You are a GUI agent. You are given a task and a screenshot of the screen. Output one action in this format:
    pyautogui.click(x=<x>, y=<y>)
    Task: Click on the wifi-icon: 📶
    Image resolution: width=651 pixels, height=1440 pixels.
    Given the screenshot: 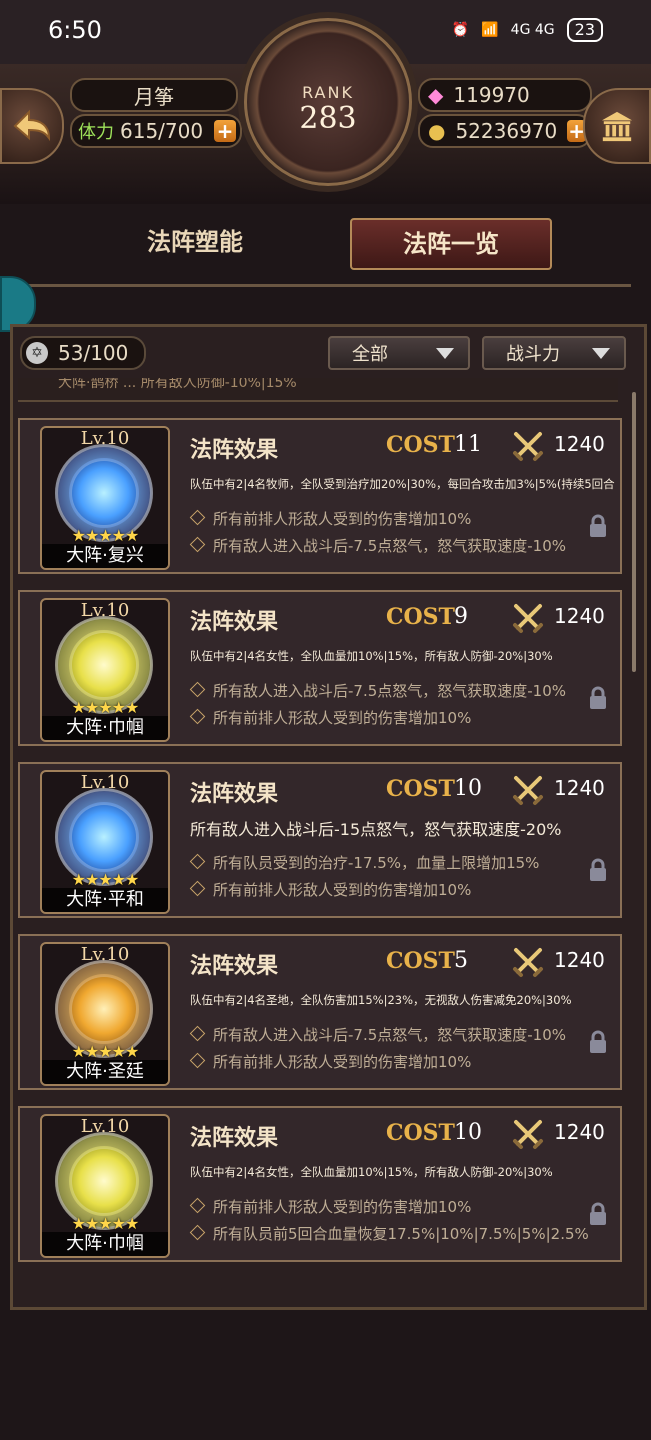 What is the action you would take?
    pyautogui.click(x=490, y=30)
    